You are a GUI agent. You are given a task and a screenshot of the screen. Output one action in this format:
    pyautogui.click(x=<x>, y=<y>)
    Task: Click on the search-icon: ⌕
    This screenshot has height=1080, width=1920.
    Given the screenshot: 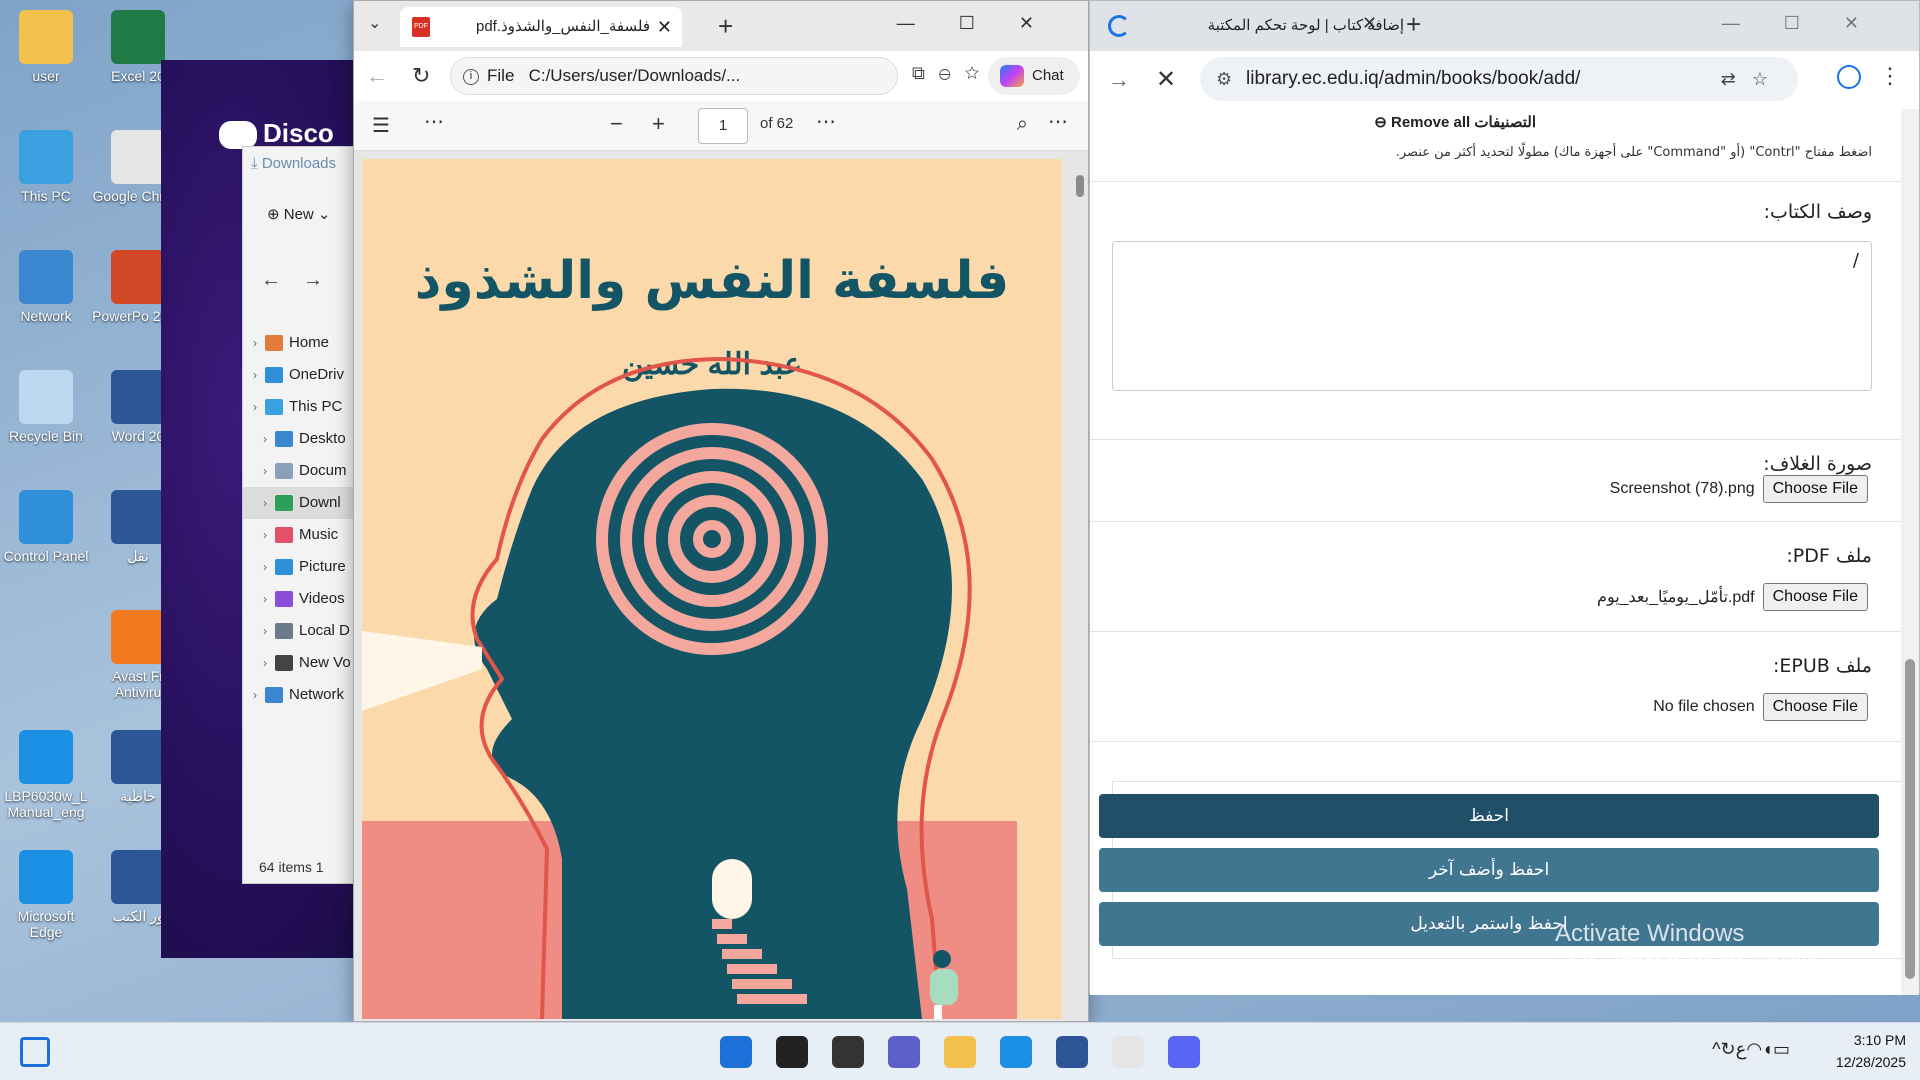 What is the action you would take?
    pyautogui.click(x=1022, y=124)
    